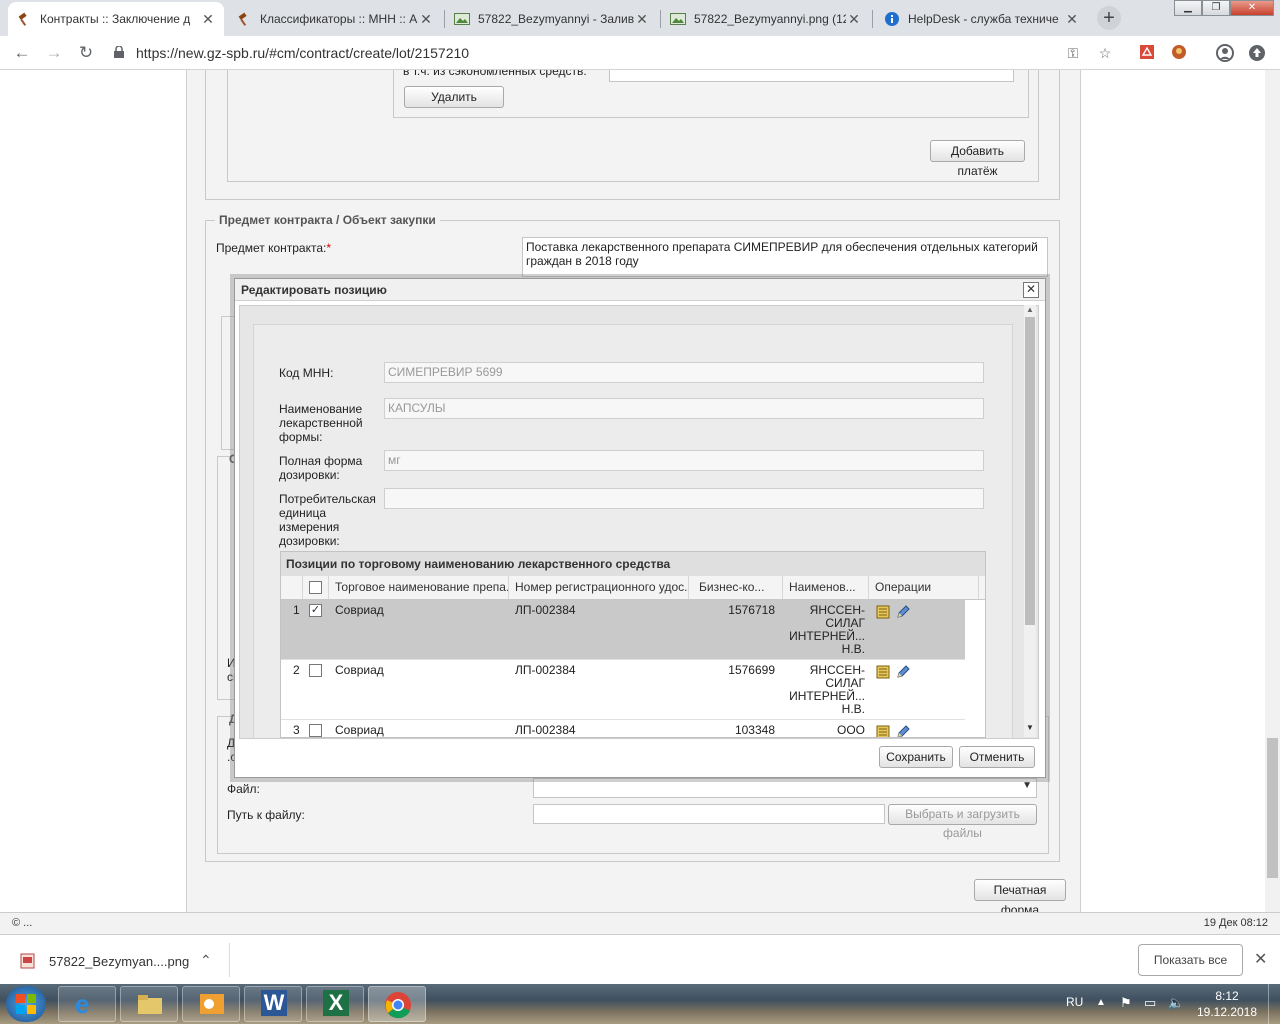 The height and width of the screenshot is (1024, 1280). I want to click on pdf-extension-icon, so click(1147, 53).